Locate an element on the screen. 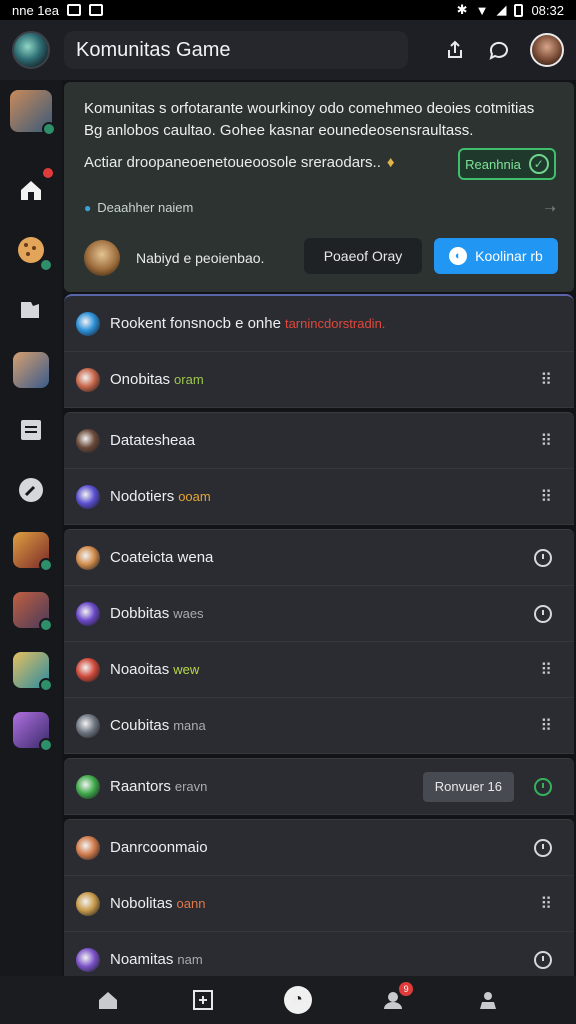 The height and width of the screenshot is (1024, 576). channel-suffix: ooam is located at coordinates (194, 496).